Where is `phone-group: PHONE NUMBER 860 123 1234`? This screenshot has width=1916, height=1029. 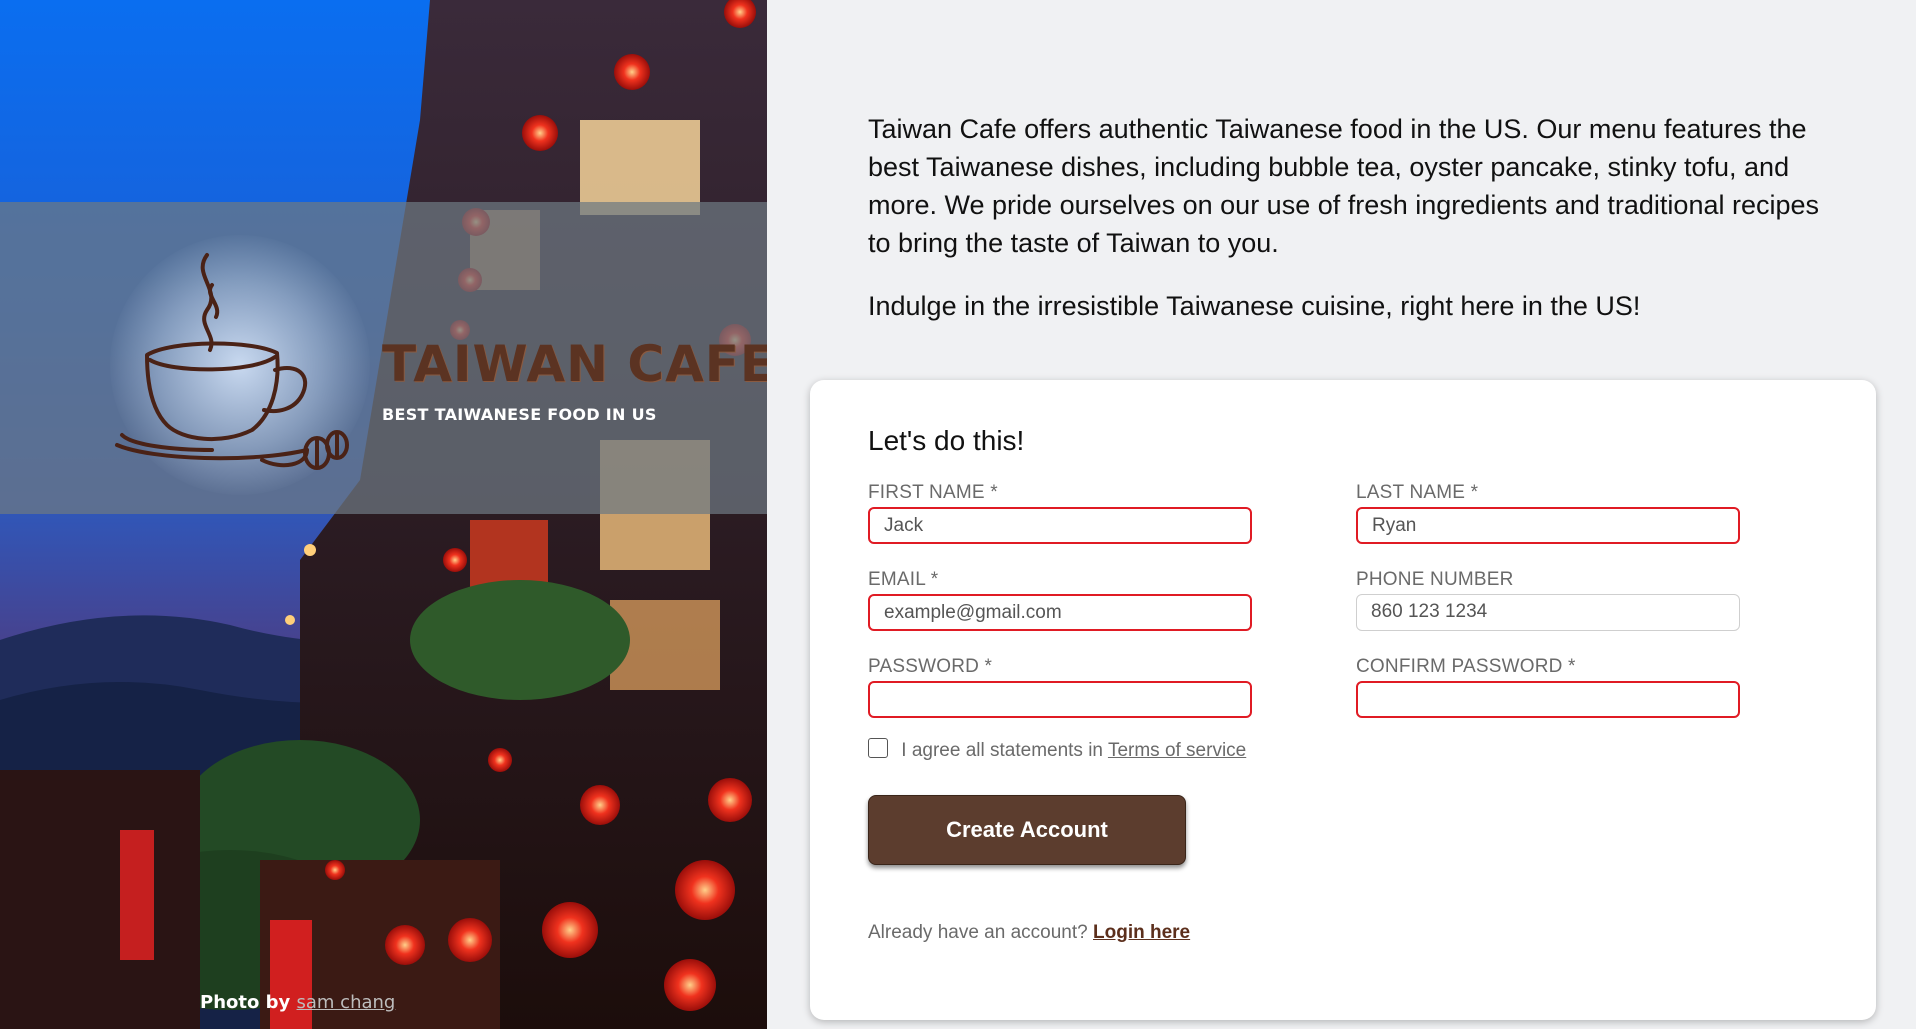 phone-group: PHONE NUMBER 860 123 1234 is located at coordinates (1548, 600).